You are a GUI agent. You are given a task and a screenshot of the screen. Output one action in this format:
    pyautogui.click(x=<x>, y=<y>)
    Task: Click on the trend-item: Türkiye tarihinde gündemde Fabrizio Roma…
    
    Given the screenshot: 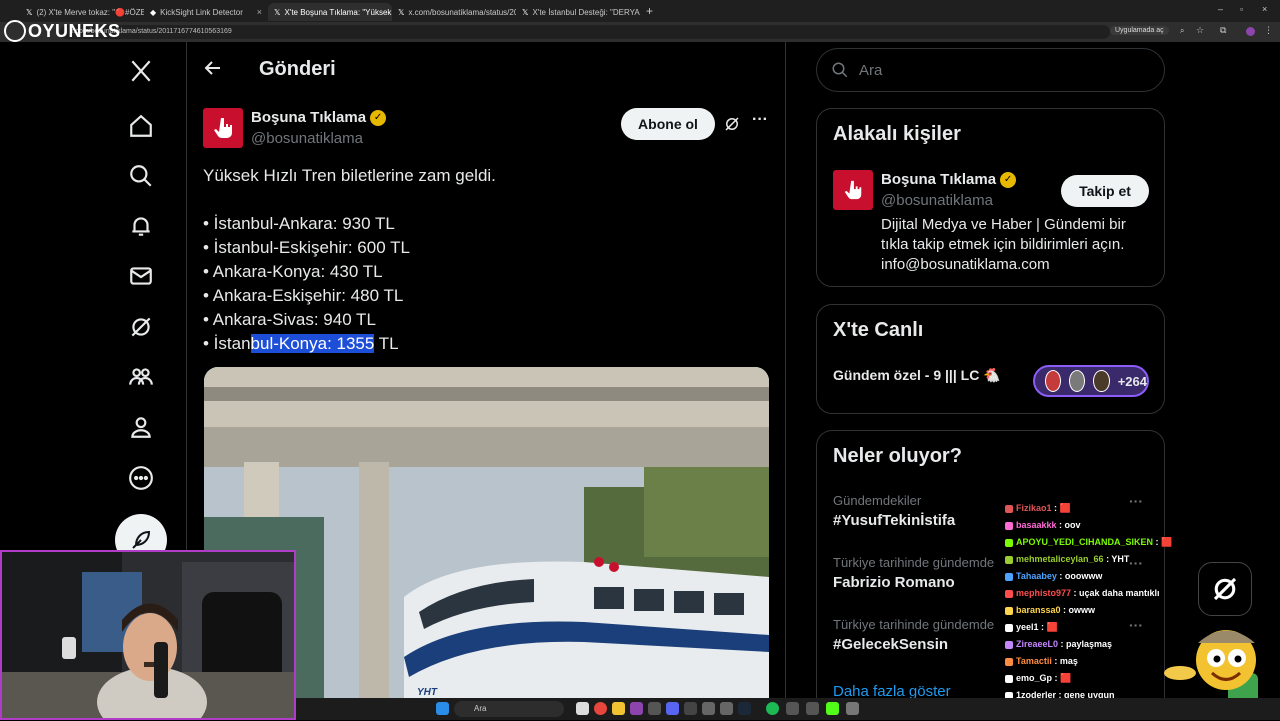 What is the action you would take?
    pyautogui.click(x=913, y=573)
    